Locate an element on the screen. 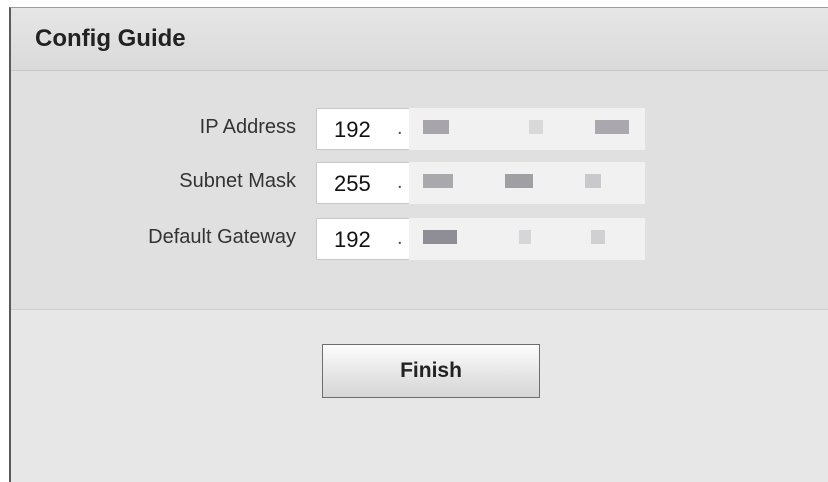  subnet-mask-octet-1: 255 is located at coordinates (352, 184).